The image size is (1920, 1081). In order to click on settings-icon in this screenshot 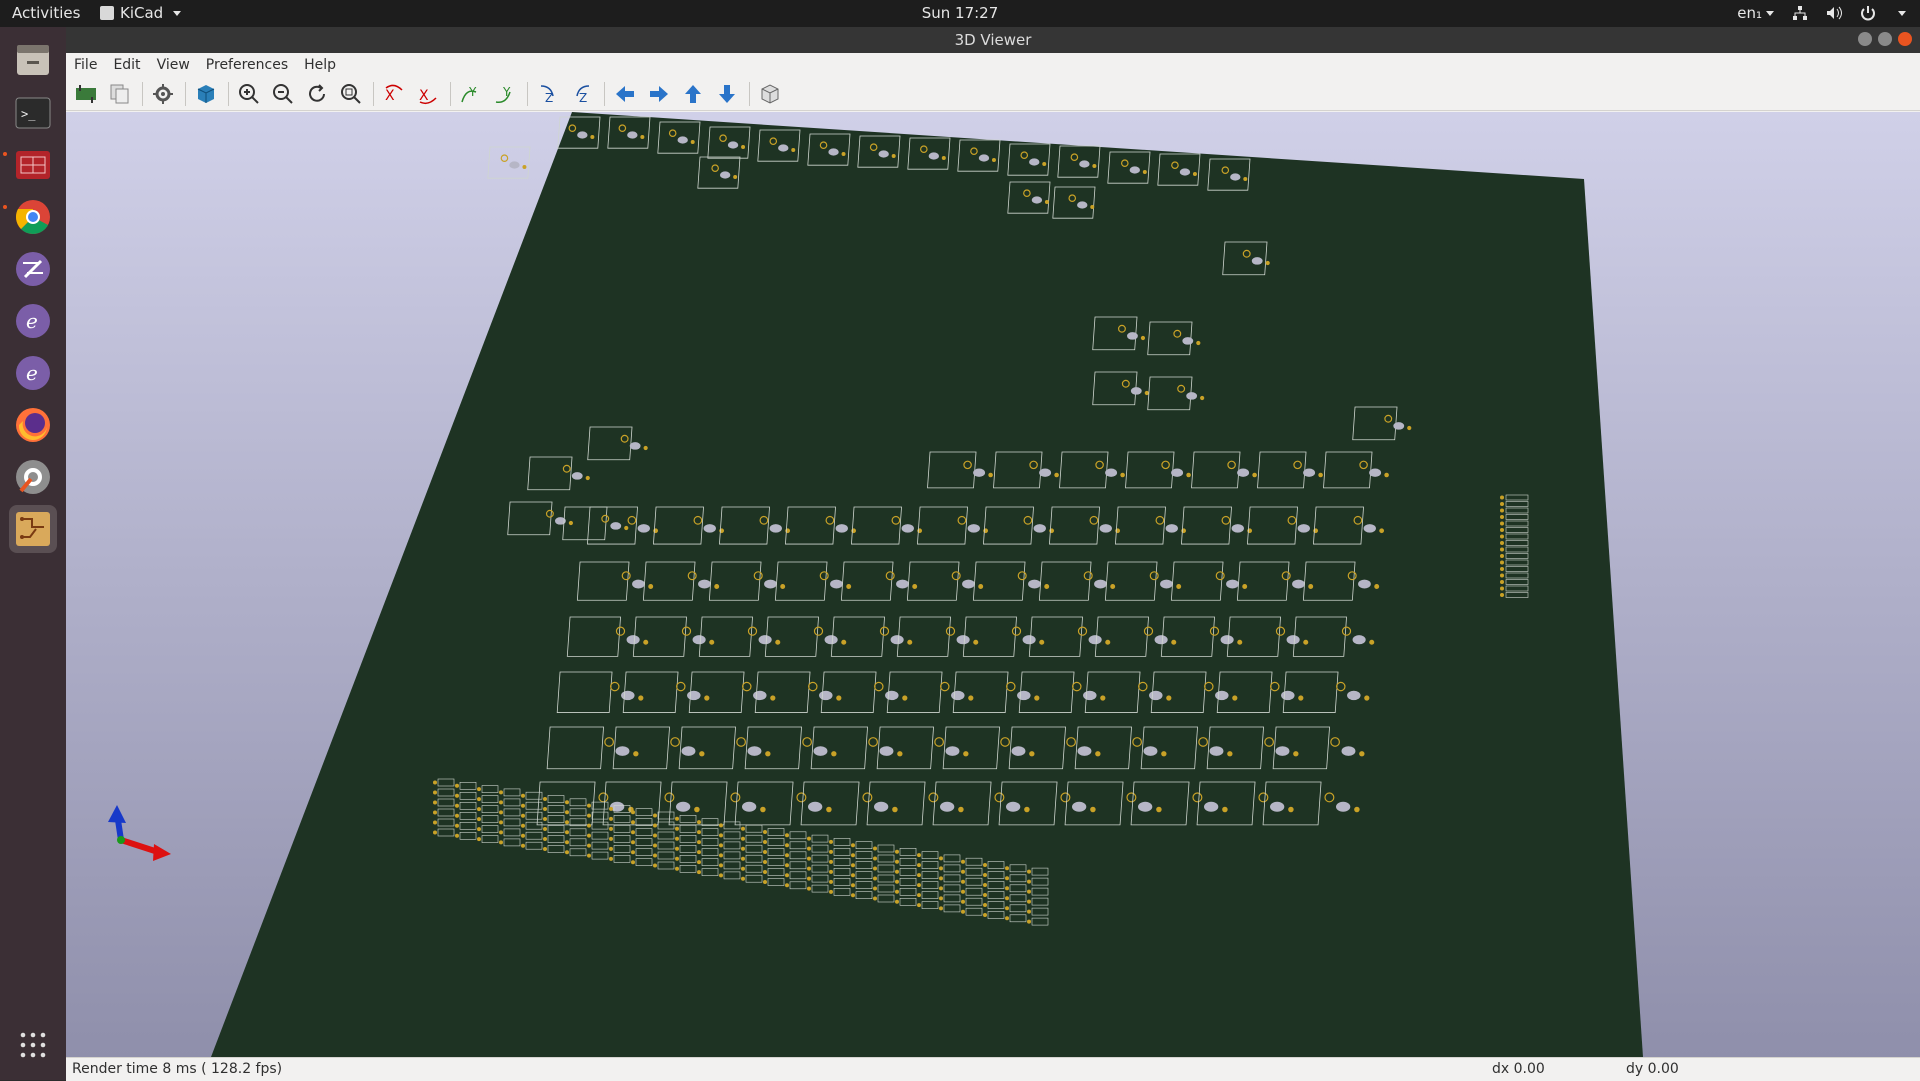, I will do `click(33, 477)`.